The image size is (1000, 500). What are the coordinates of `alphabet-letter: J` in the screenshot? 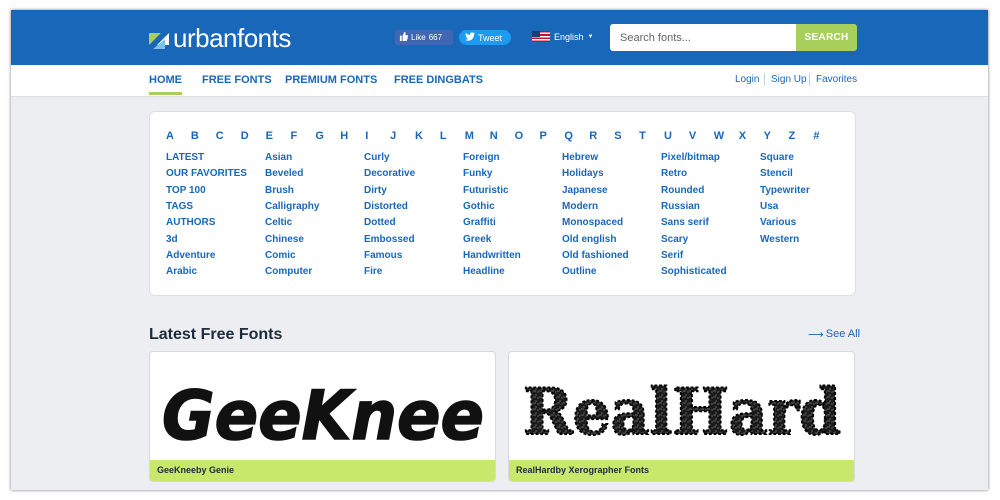 It's located at (393, 136).